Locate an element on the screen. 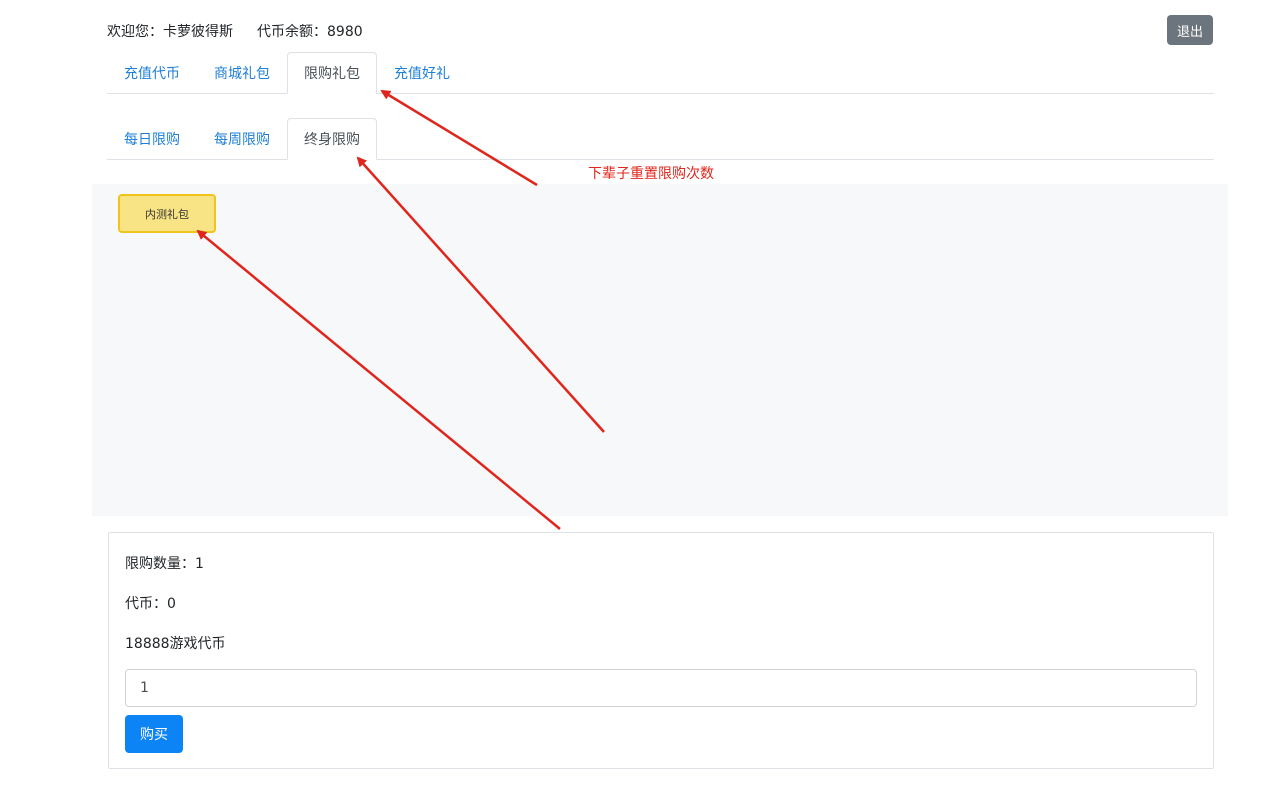  sub-tabs: 每日限购 每周限购 终身限购 is located at coordinates (660, 139).